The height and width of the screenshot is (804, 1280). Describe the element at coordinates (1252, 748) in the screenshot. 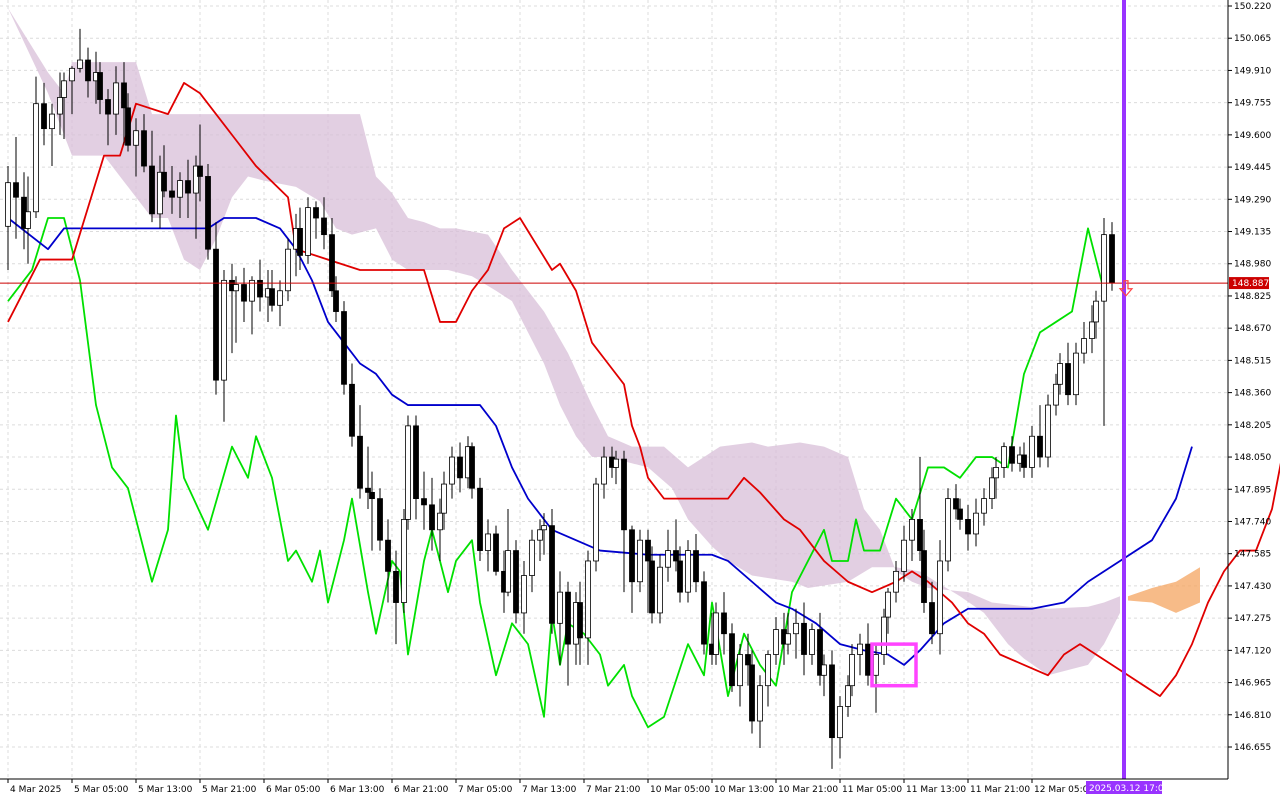

I see `price-tick-label: 146.655` at that location.